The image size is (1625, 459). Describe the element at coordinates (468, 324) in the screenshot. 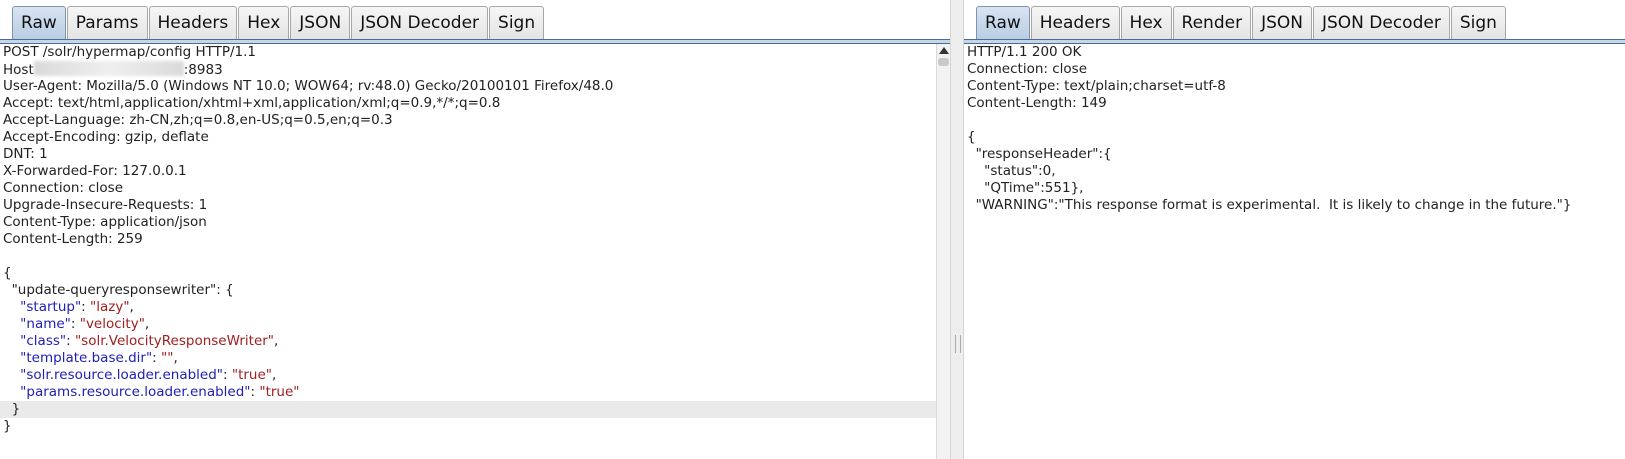

I see `json-property: "name": "velocity",` at that location.